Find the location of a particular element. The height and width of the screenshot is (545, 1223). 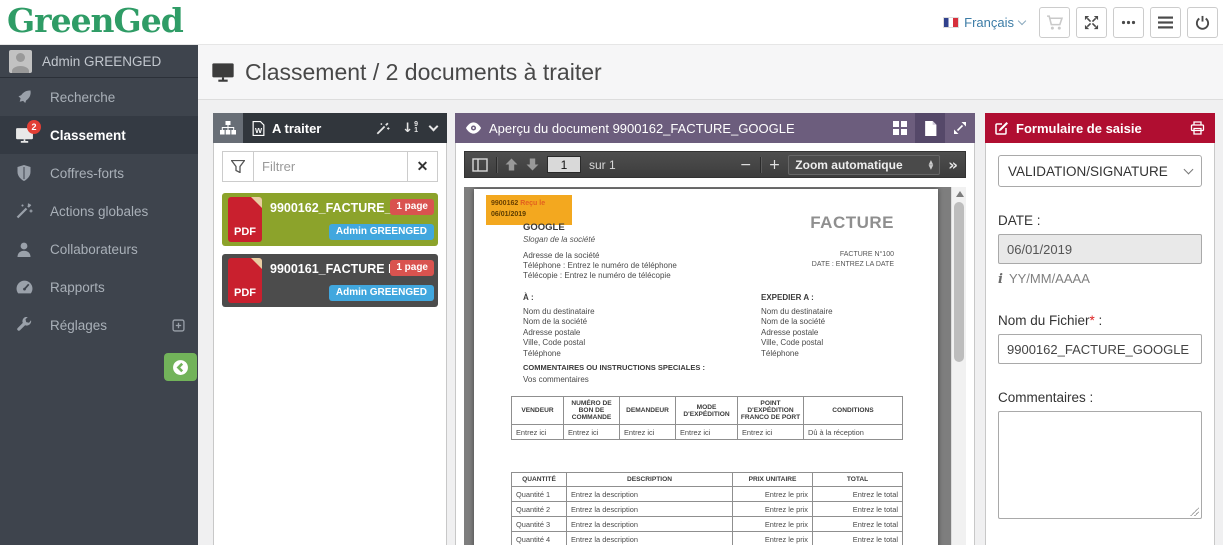

stamp-date: 06/01/2019 is located at coordinates (509, 214).